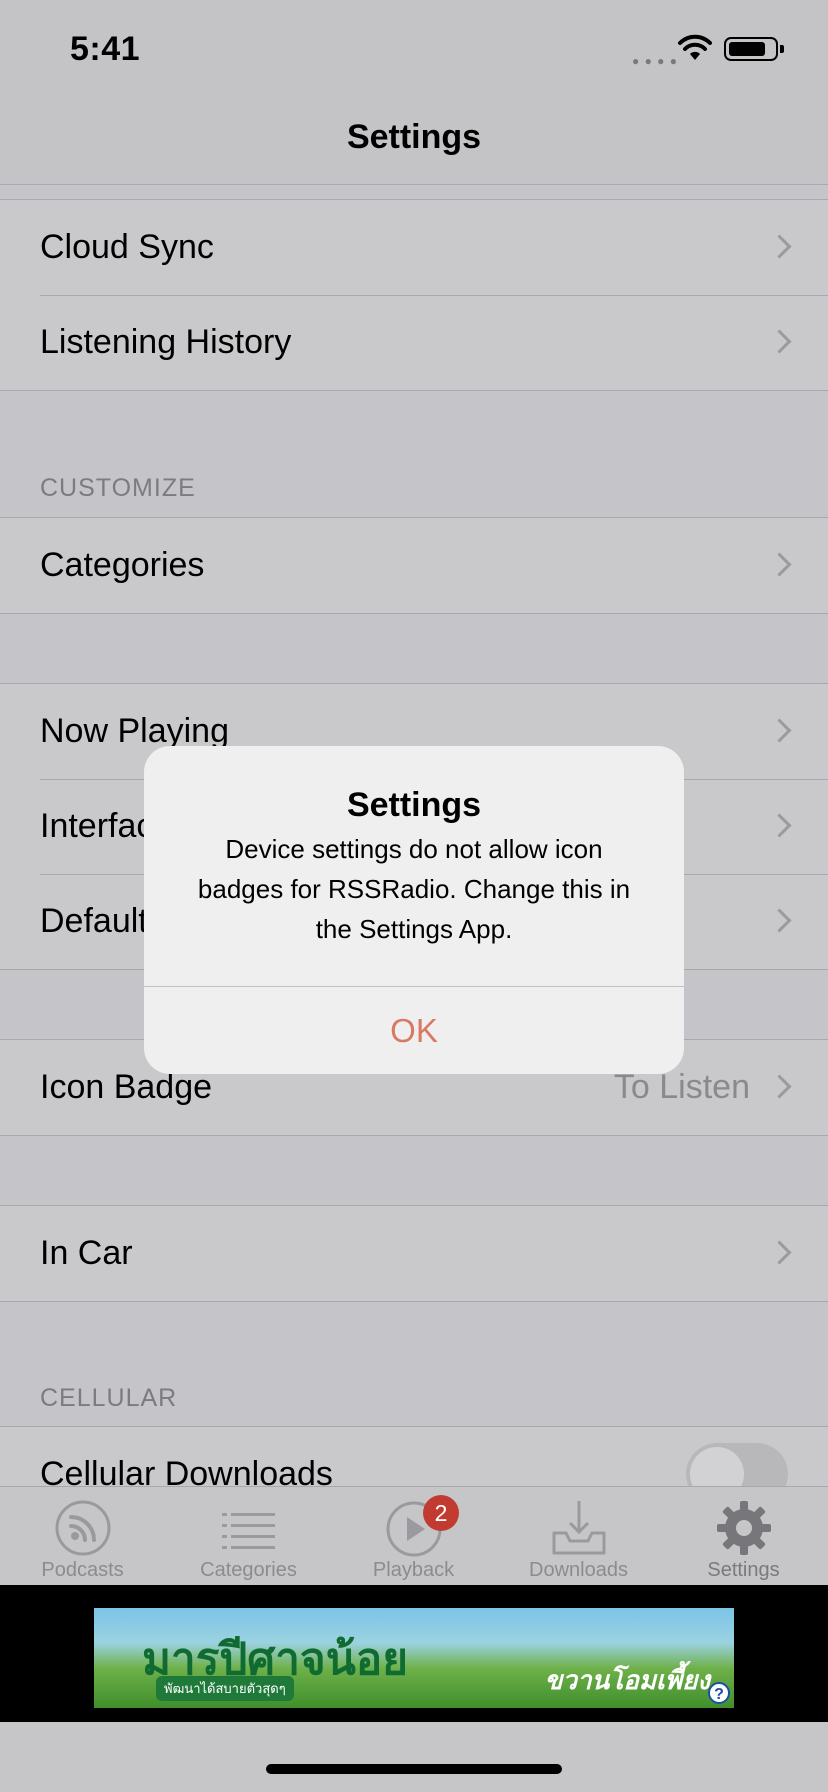 This screenshot has height=1792, width=828. Describe the element at coordinates (414, 1769) in the screenshot. I see `home-indicator` at that location.